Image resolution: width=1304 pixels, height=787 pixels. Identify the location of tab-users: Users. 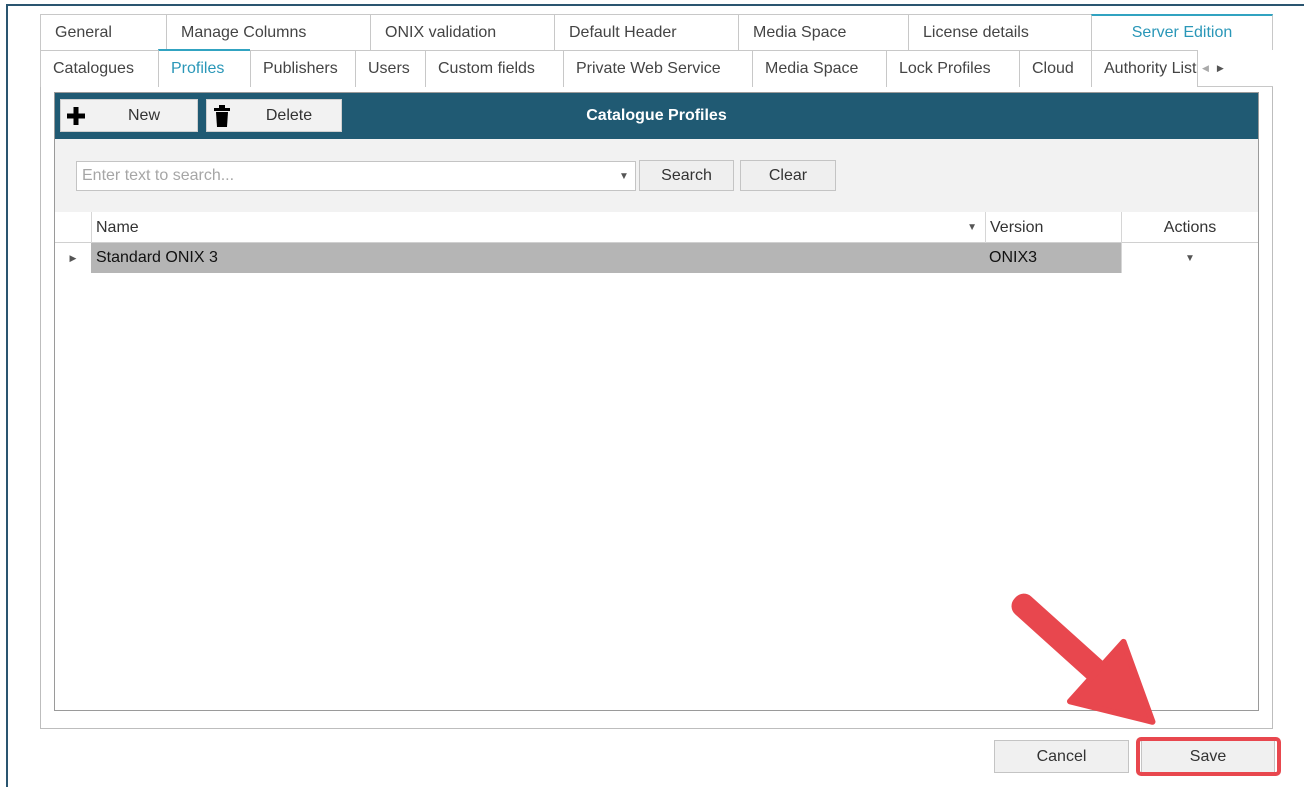
(390, 68).